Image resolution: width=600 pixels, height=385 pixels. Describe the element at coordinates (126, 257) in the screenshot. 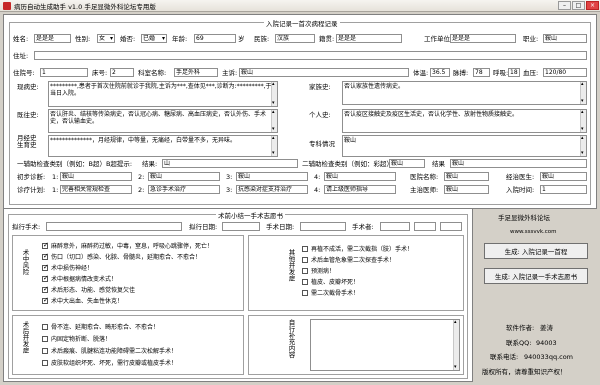

I see `risk-2-label: 伤口（切口）感染、化脓、骨髓炎，延期愈合、不愈合！` at that location.